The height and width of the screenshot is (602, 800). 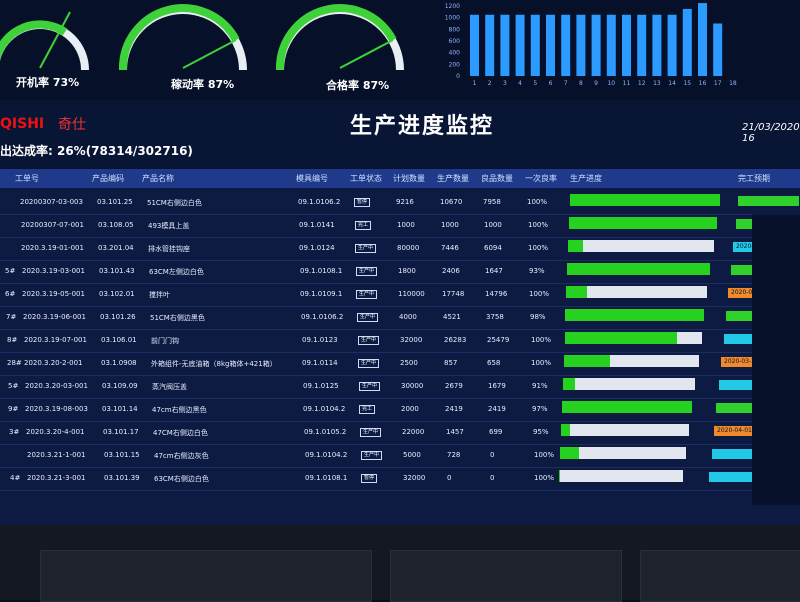 What do you see at coordinates (174, 203) in the screenshot?
I see `row-product-name: 51CM右侧边白色` at bounding box center [174, 203].